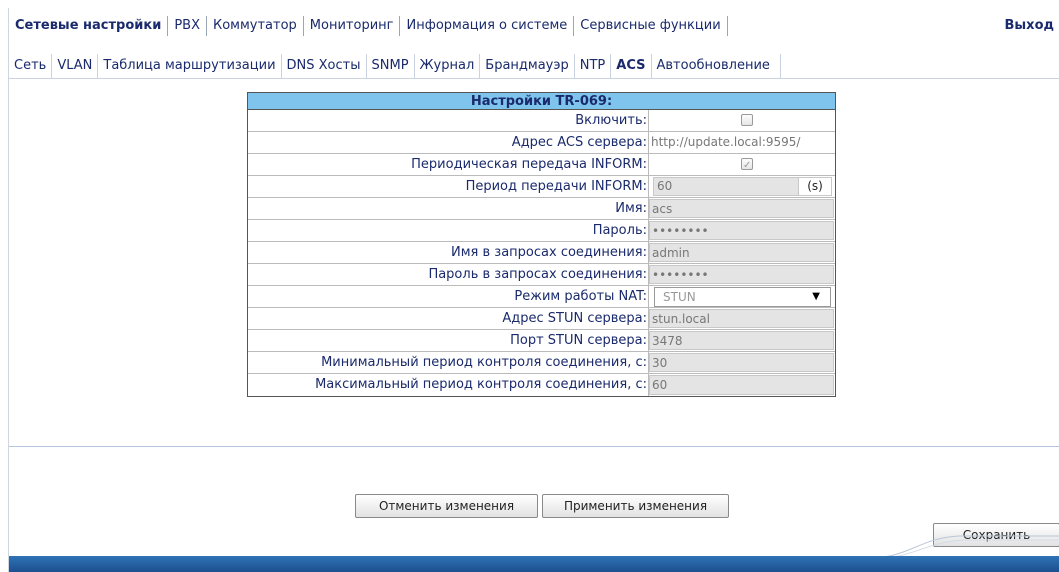 This screenshot has height=572, width=1059. I want to click on chevron-down-icon: ▼, so click(816, 296).